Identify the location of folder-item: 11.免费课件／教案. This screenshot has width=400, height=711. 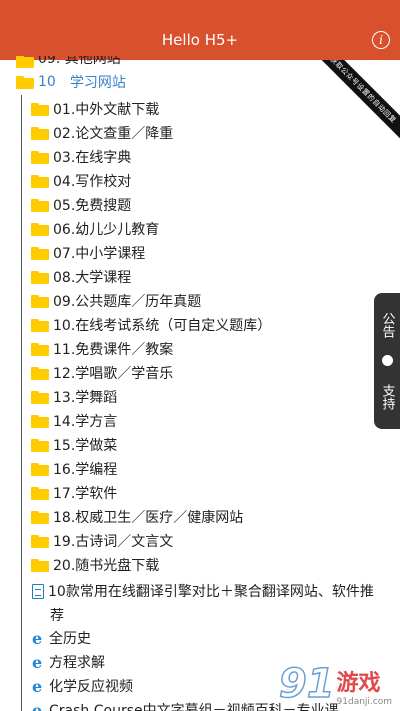
(102, 349).